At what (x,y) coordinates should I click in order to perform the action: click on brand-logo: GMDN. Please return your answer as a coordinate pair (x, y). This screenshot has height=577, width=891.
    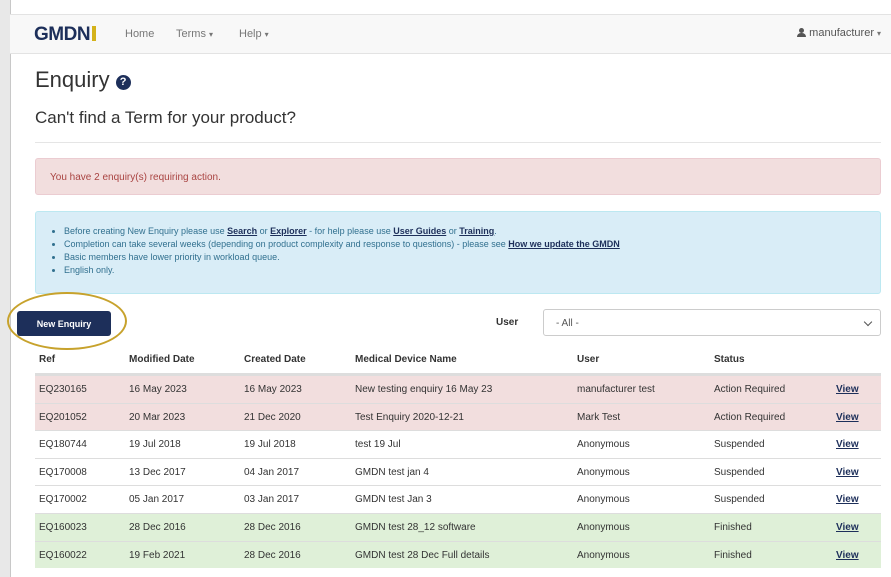
    Looking at the image, I should click on (65, 35).